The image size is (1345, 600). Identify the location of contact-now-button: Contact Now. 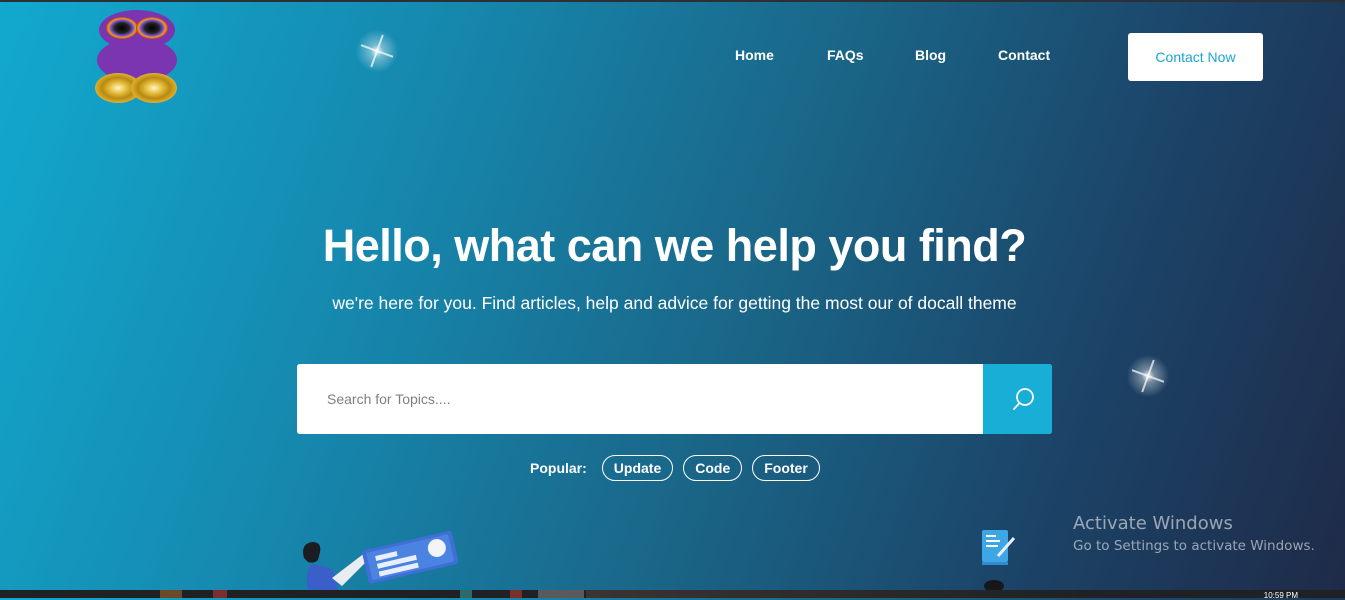
(1195, 57).